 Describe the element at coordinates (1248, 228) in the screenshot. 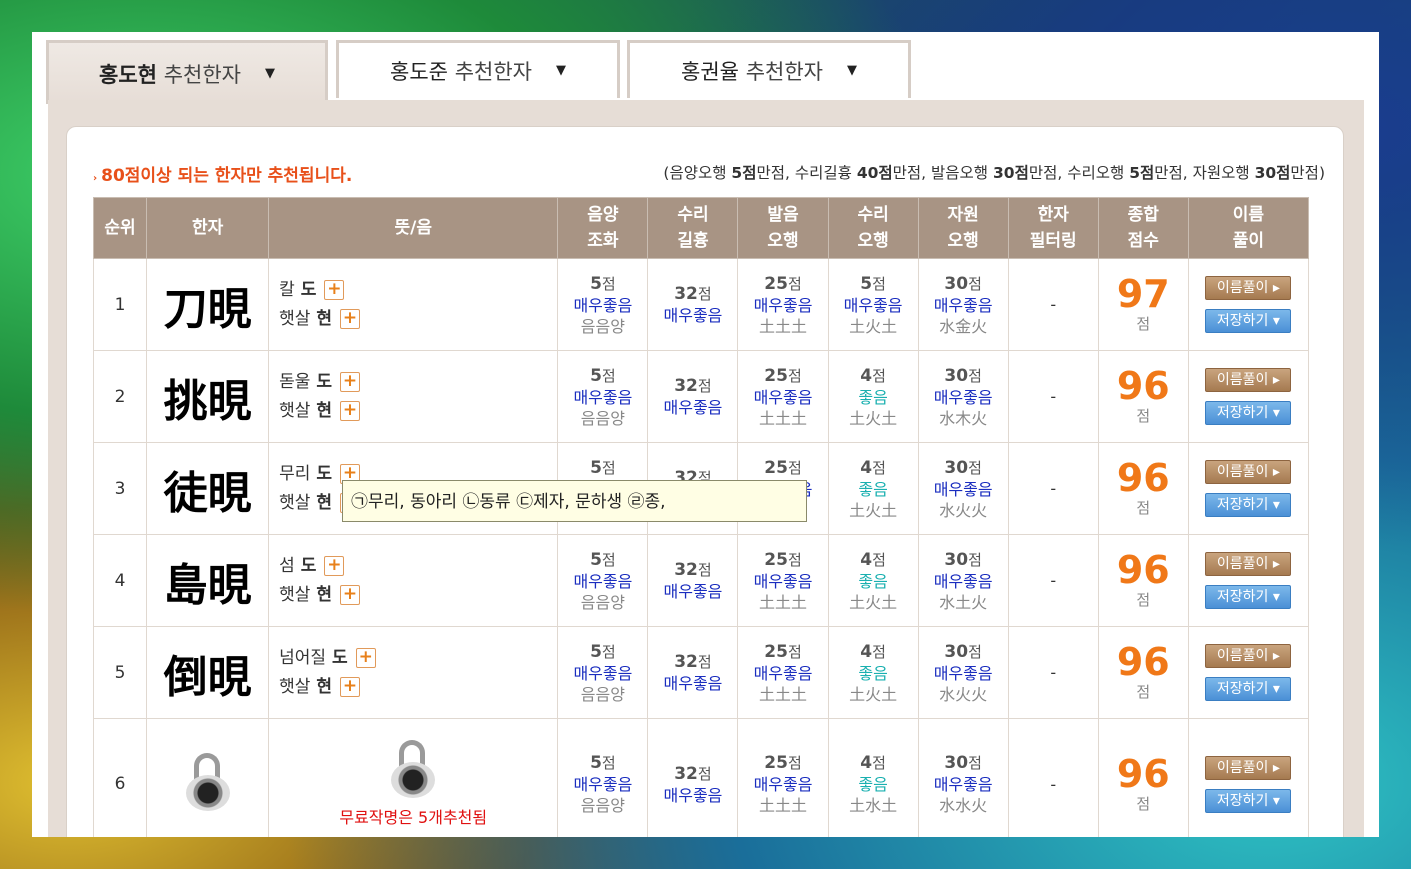

I see `col-name-analysis: 이름 풀이` at that location.